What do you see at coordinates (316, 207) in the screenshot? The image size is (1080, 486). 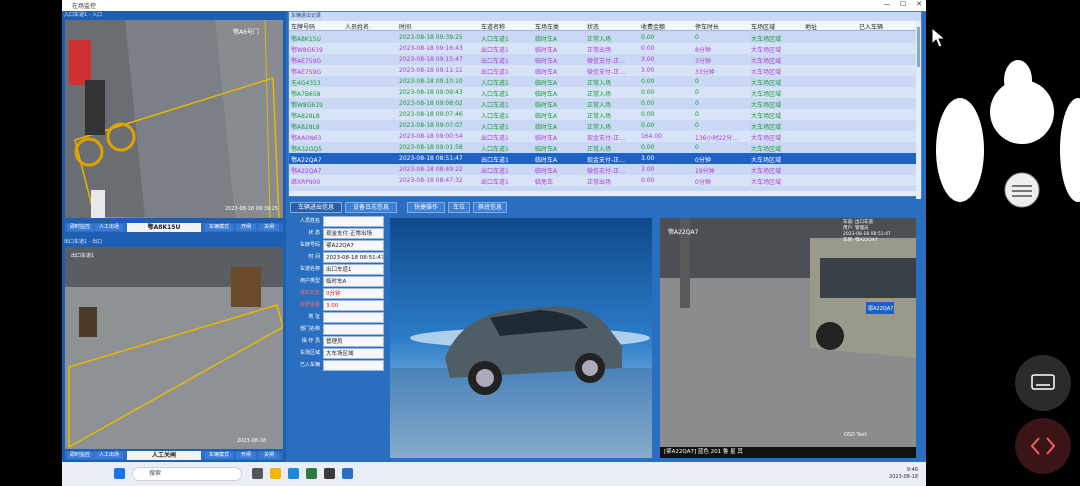 I see `tab-vehicle-records: 车辆进出信息` at bounding box center [316, 207].